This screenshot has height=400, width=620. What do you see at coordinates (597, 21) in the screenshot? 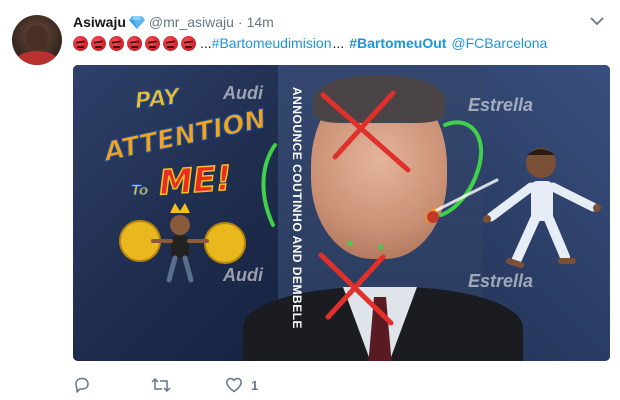
I see `chevron-down-icon` at bounding box center [597, 21].